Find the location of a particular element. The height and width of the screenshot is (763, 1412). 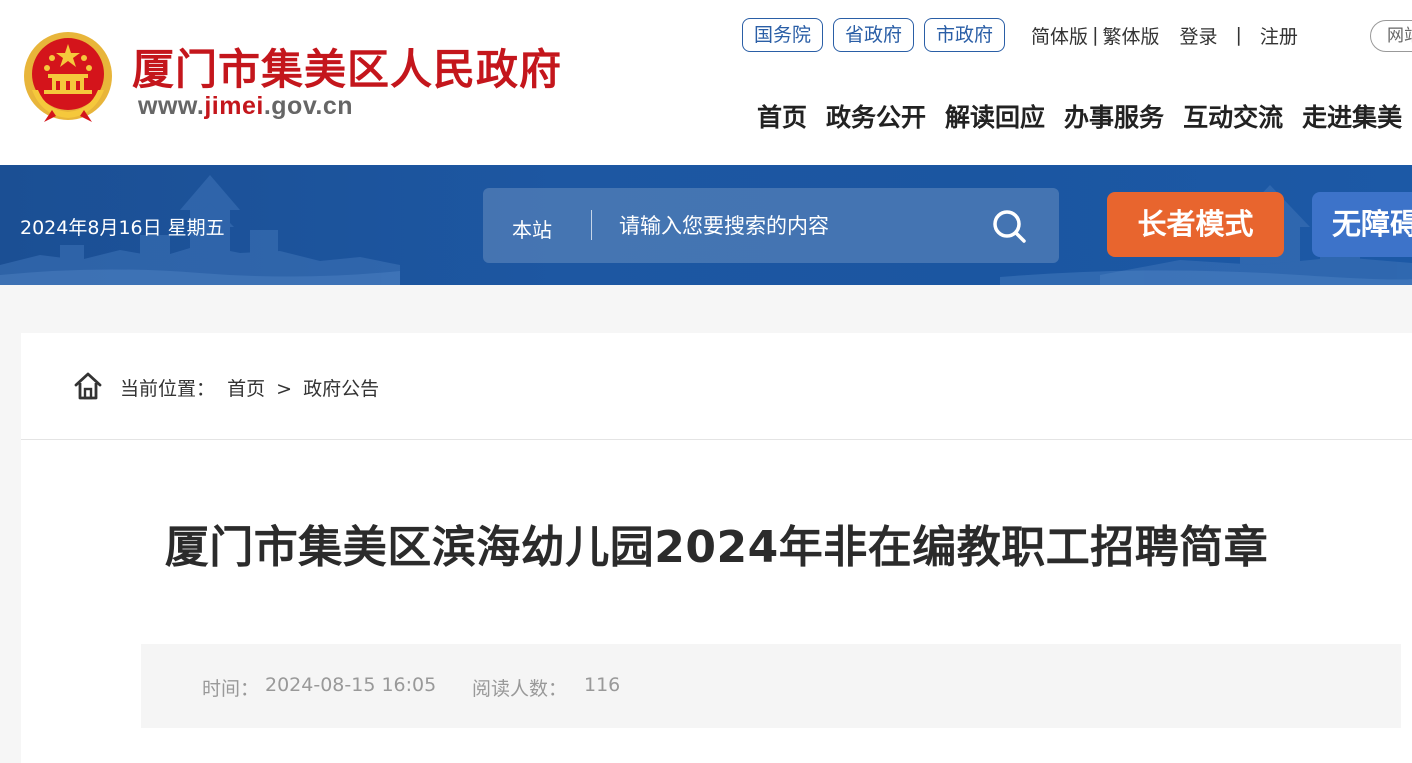

article-title: 厦门市集美区滨海幼儿园2024年非在编教职工招聘简章 is located at coordinates (716, 547).